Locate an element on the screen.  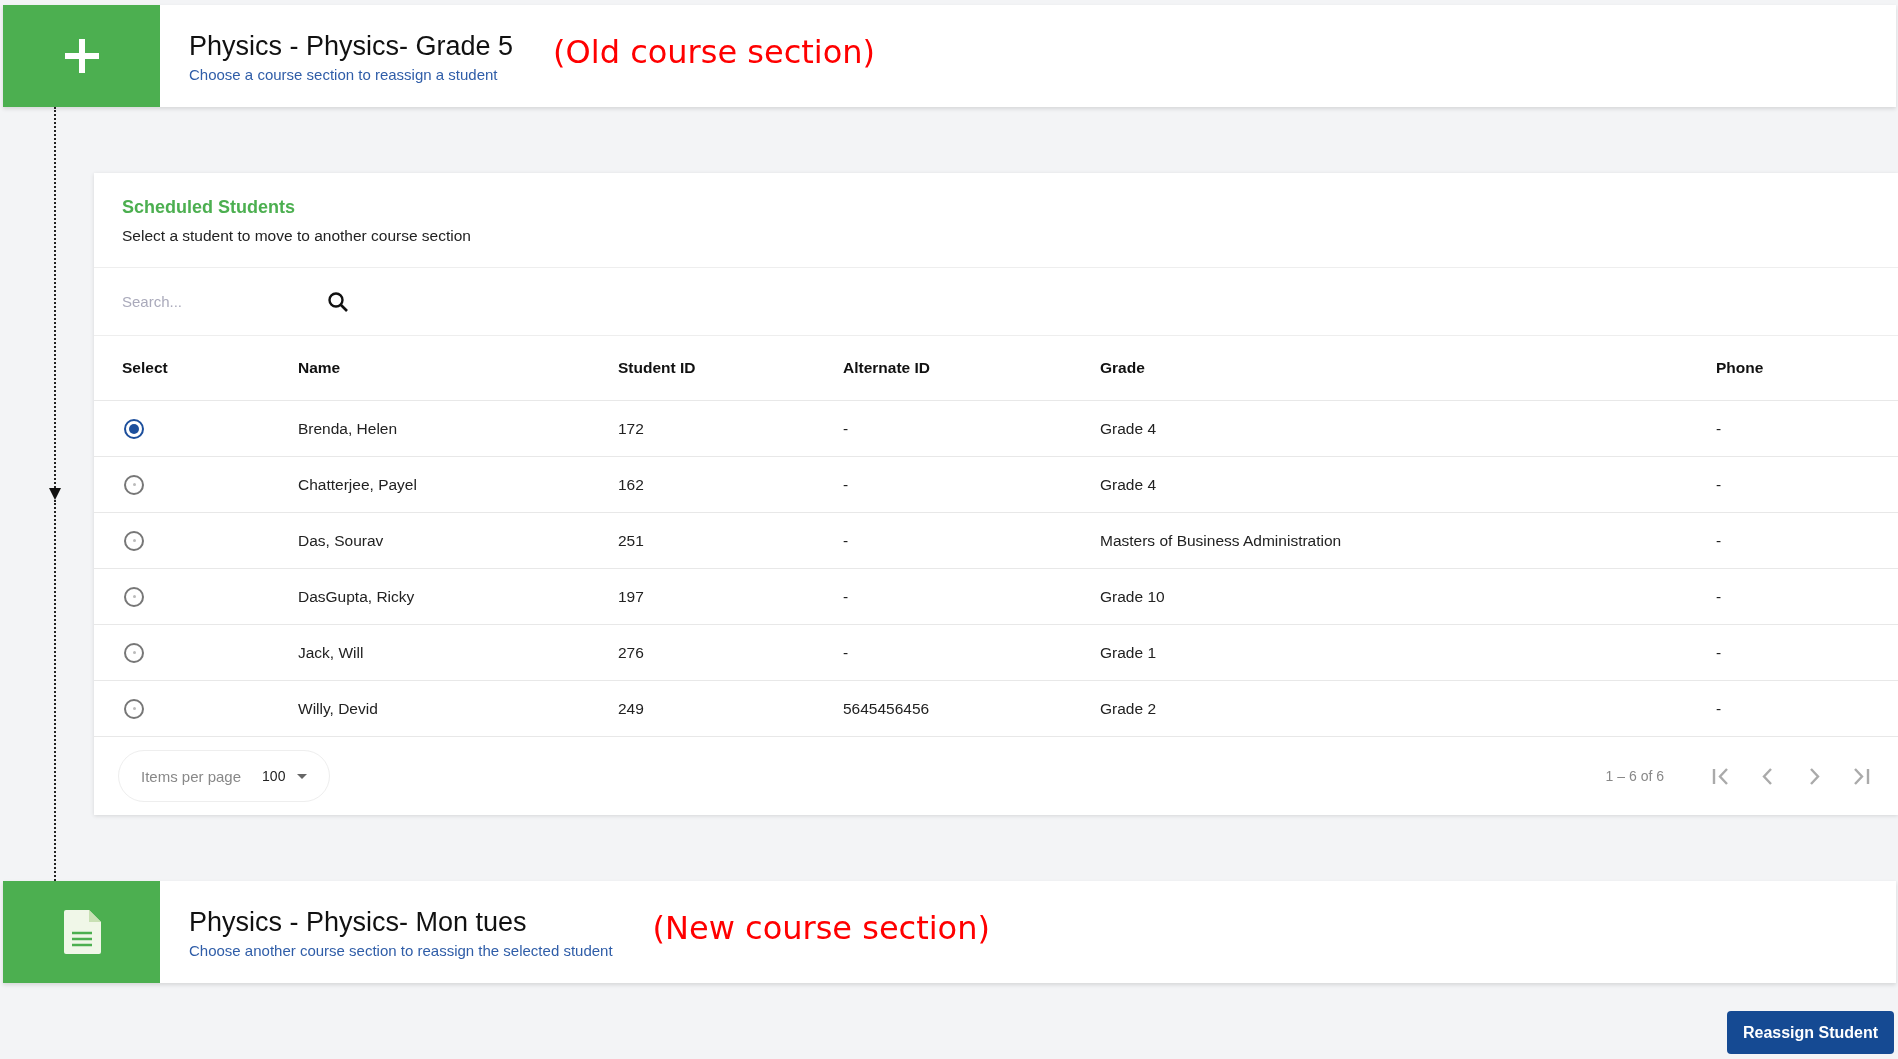
card-title: Scheduled Students is located at coordinates (209, 207).